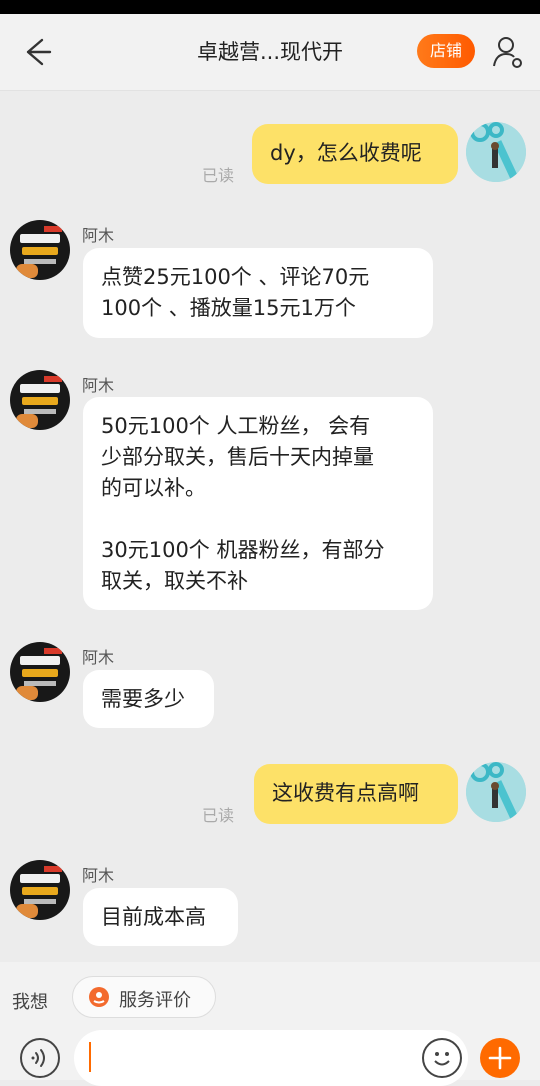 Image resolution: width=540 pixels, height=1086 pixels. What do you see at coordinates (356, 794) in the screenshot?
I see `message-bubble-sent: 这收费有点高啊` at bounding box center [356, 794].